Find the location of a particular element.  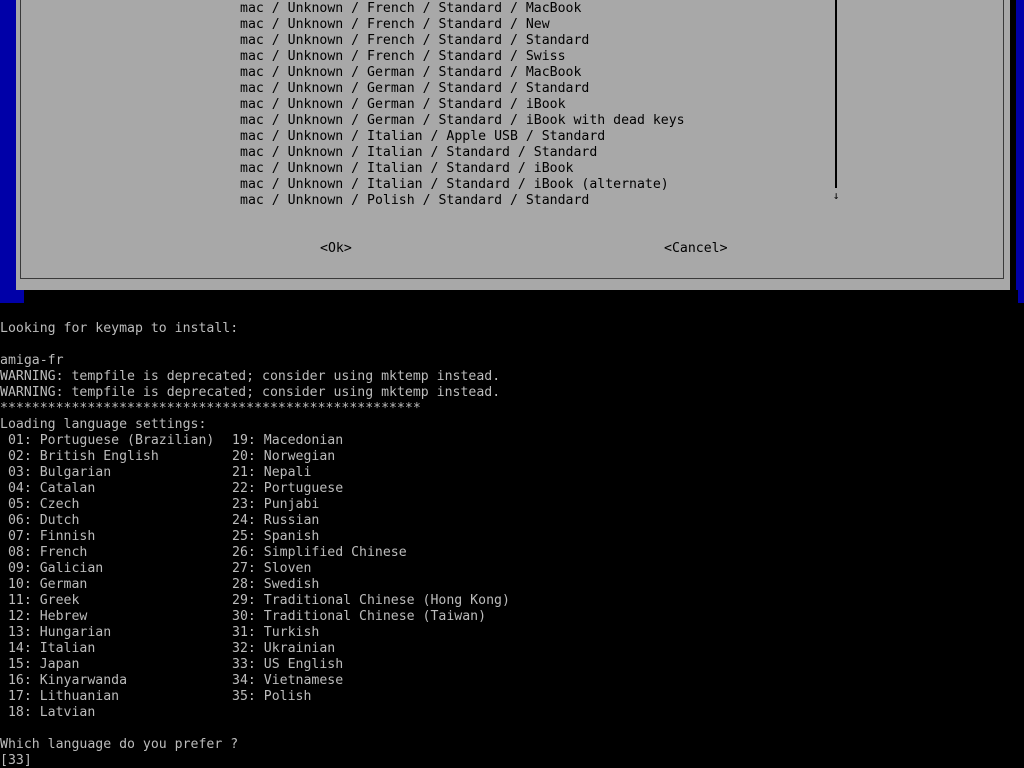

language-option: 10: German is located at coordinates (44, 584).